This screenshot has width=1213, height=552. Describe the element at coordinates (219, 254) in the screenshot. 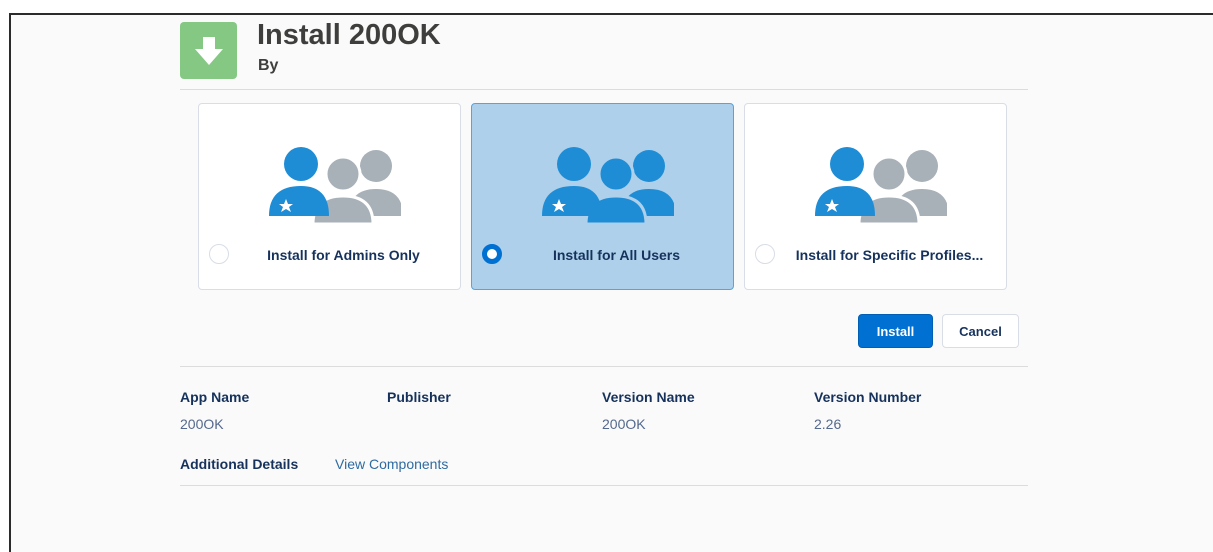

I see `radio-admins-only` at that location.